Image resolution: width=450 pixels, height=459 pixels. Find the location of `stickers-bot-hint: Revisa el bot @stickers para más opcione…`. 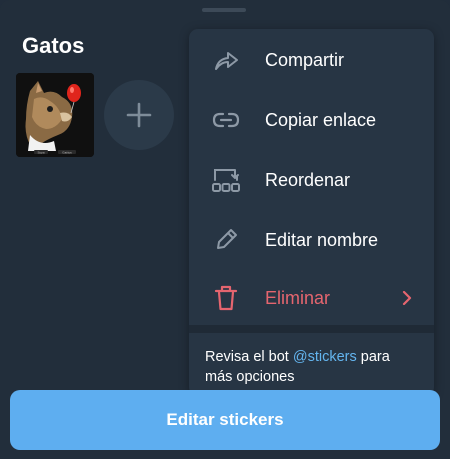

stickers-bot-hint: Revisa el bot @stickers para más opcione… is located at coordinates (312, 367).